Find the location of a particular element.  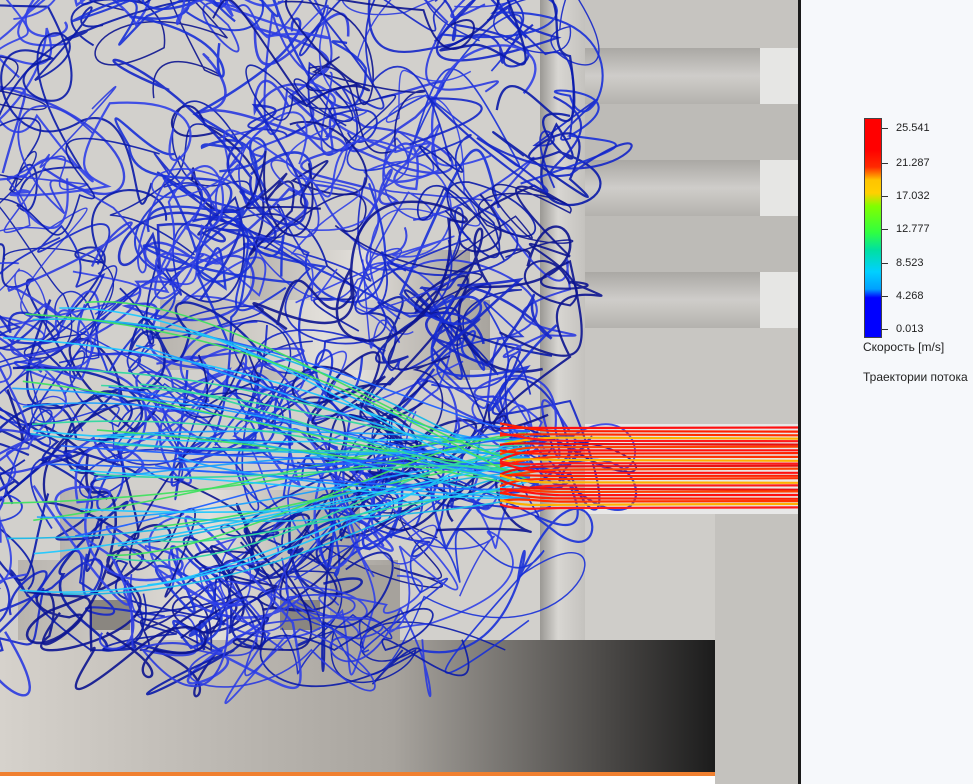

wall-column is located at coordinates (562, 325).